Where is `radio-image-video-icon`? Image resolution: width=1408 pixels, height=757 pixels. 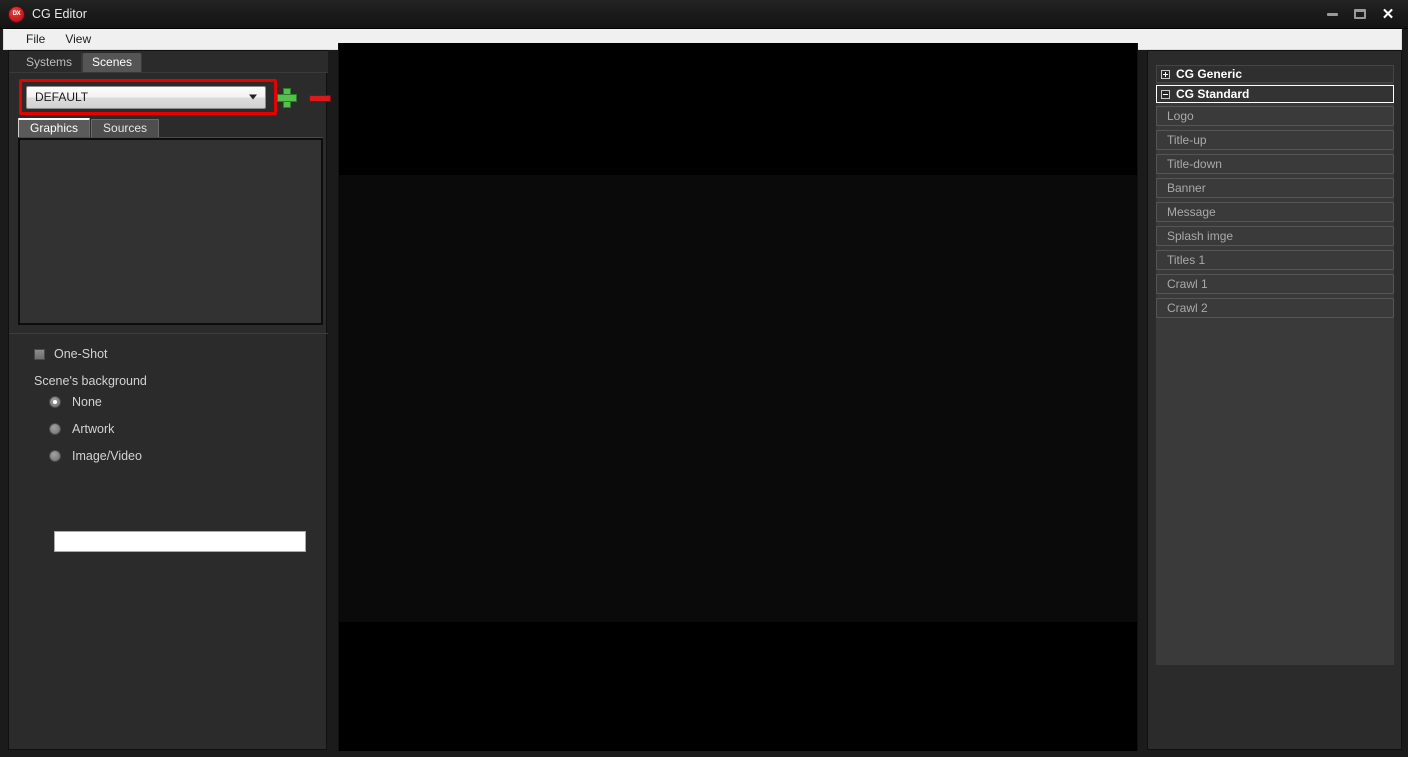
radio-image-video-icon is located at coordinates (55, 455).